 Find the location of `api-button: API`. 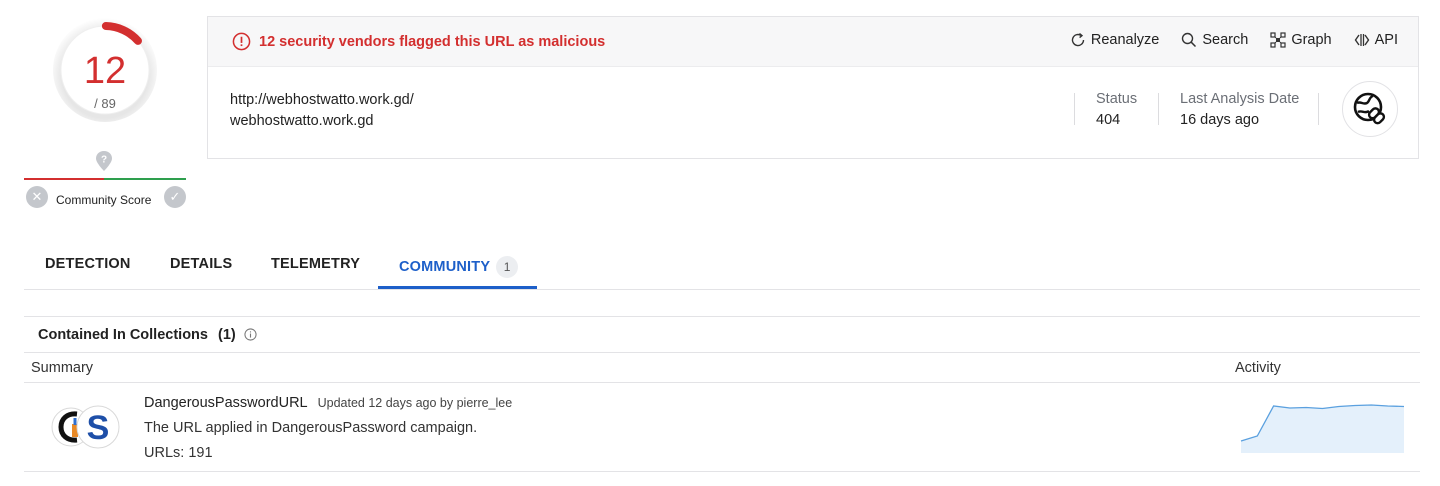

api-button: API is located at coordinates (1376, 40).